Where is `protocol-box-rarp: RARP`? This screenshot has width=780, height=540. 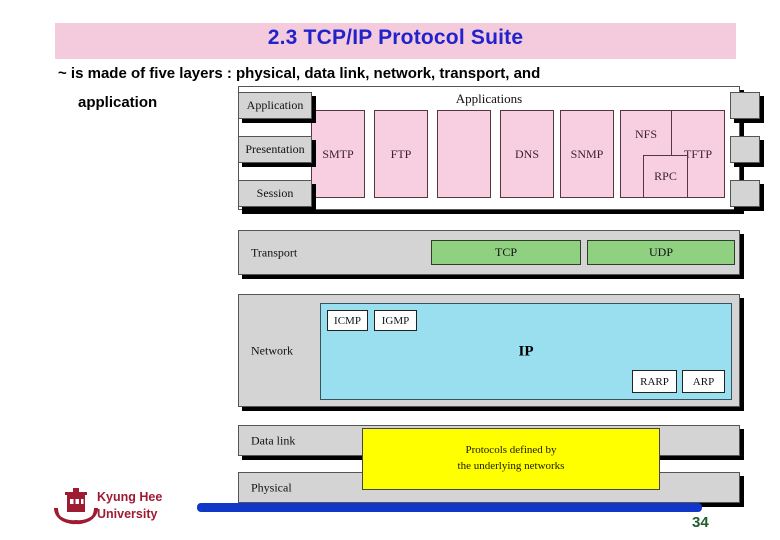 protocol-box-rarp: RARP is located at coordinates (654, 381).